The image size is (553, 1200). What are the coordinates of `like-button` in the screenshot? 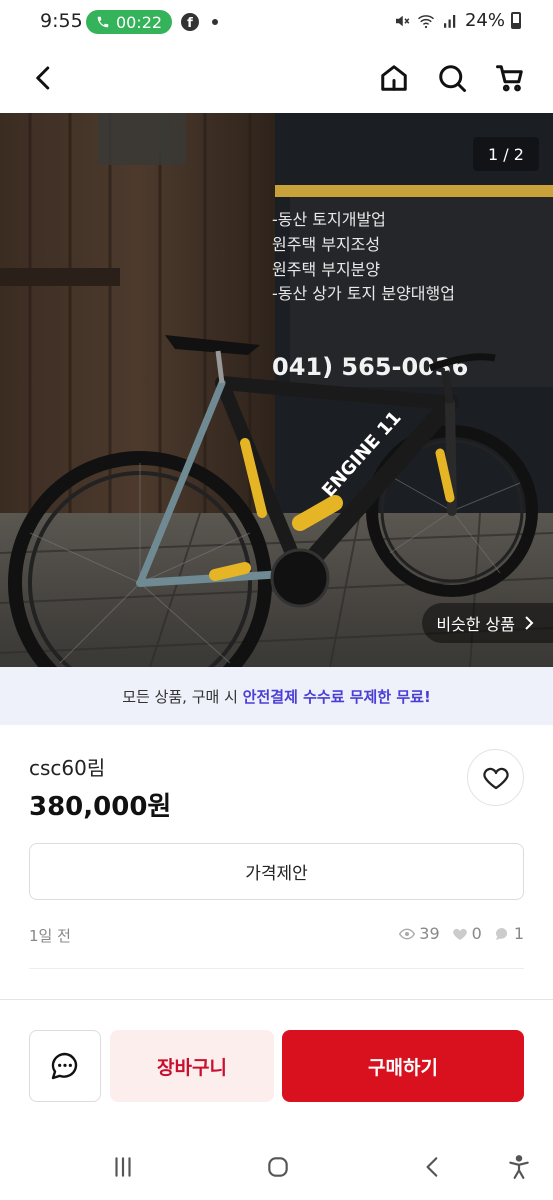 It's located at (495, 777).